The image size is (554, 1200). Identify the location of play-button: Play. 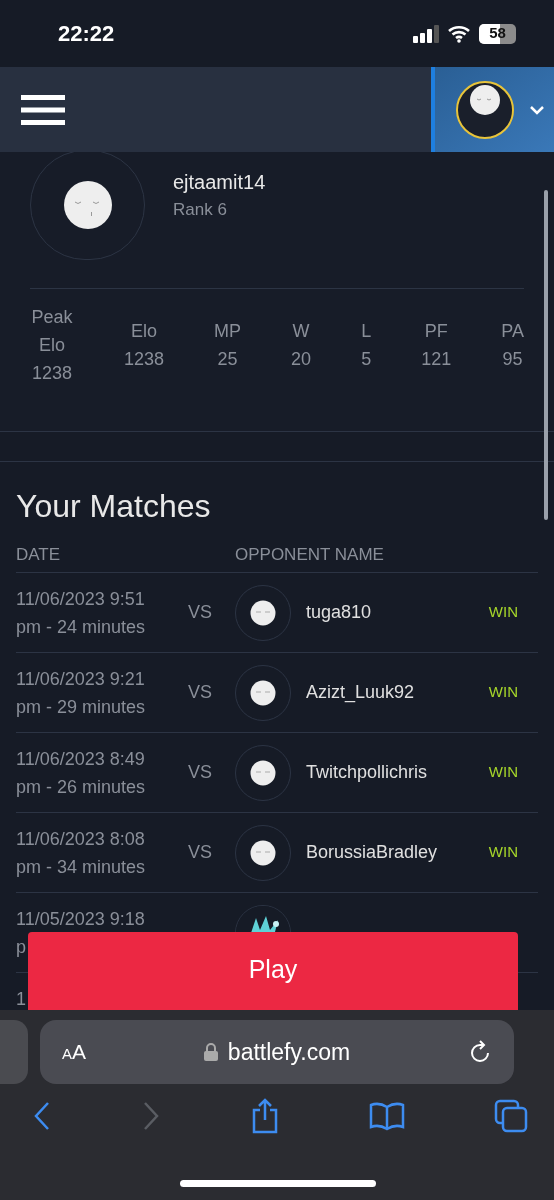
(273, 971).